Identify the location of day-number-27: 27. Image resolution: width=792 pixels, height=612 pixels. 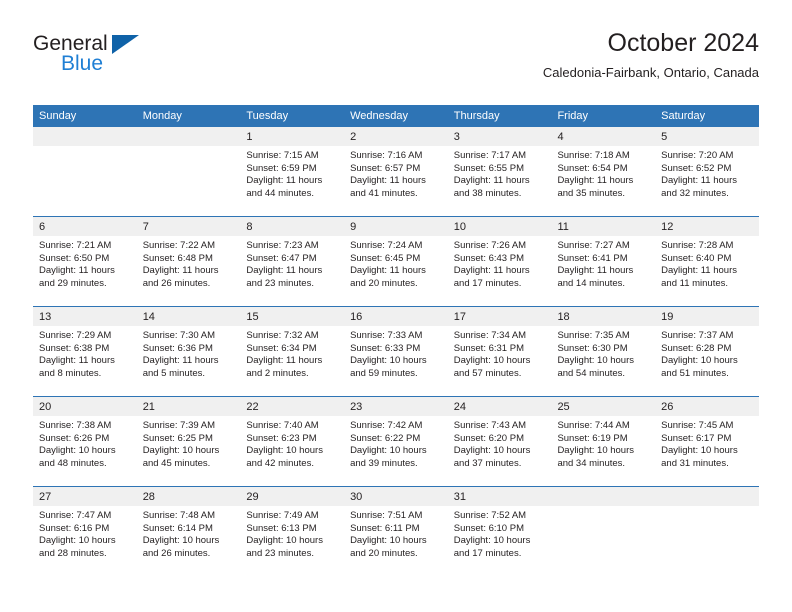
(85, 496).